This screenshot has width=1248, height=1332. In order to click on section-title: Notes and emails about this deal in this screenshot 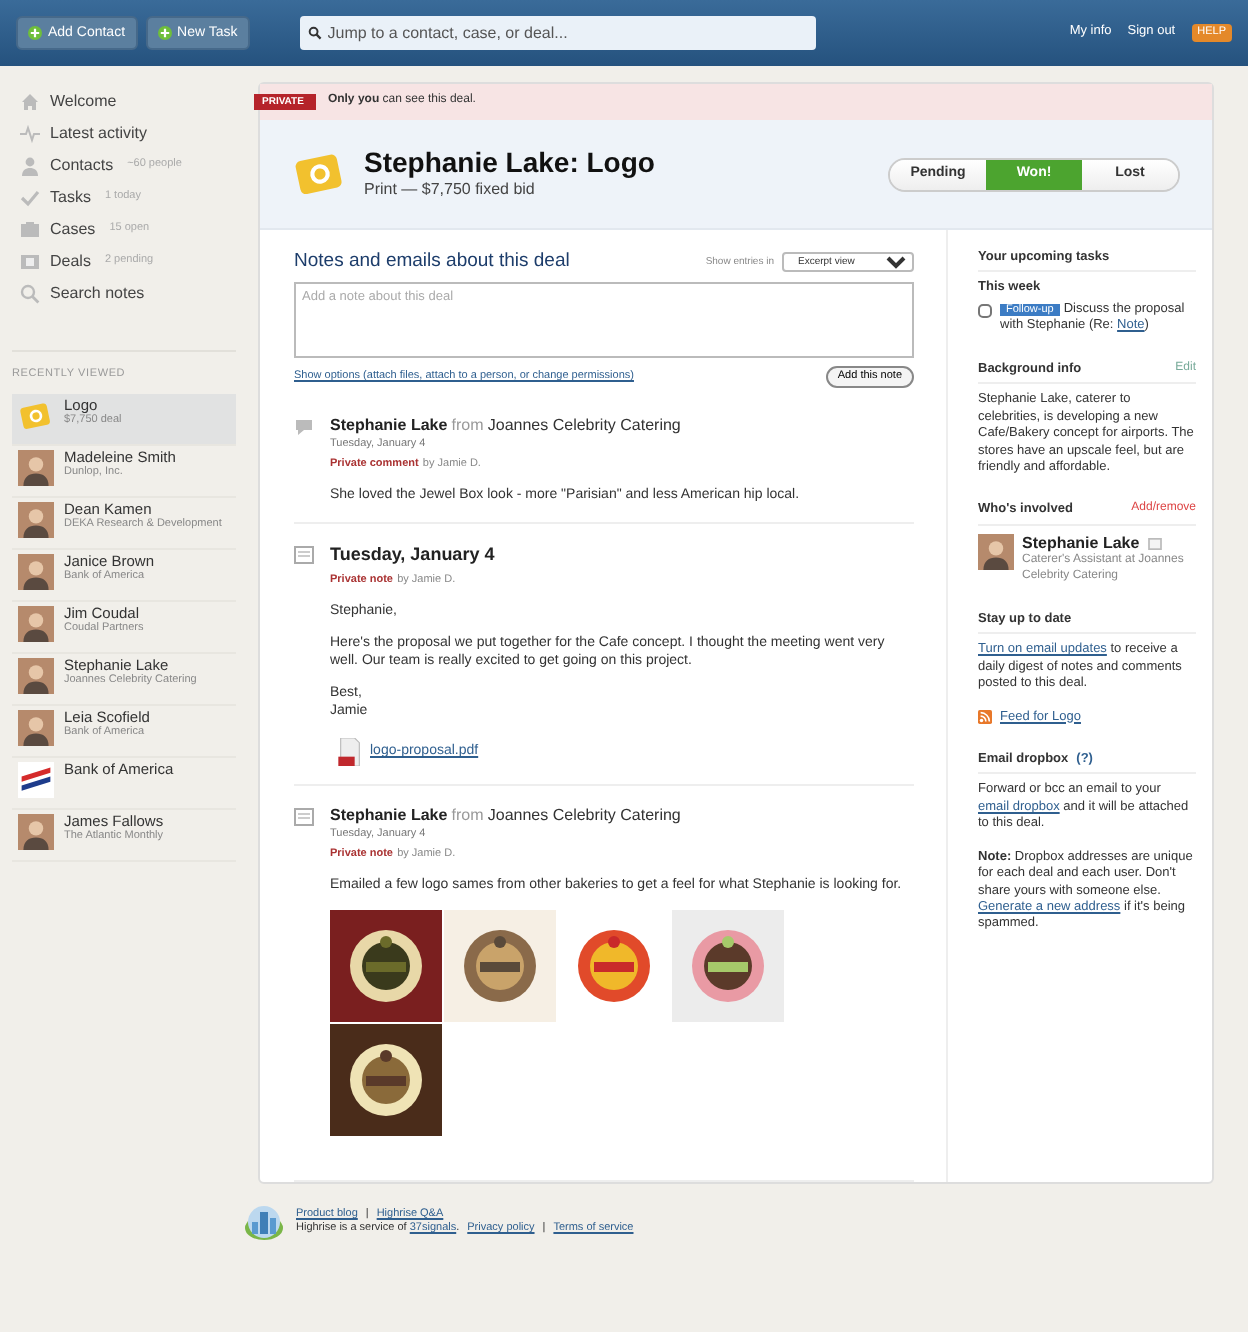, I will do `click(432, 262)`.